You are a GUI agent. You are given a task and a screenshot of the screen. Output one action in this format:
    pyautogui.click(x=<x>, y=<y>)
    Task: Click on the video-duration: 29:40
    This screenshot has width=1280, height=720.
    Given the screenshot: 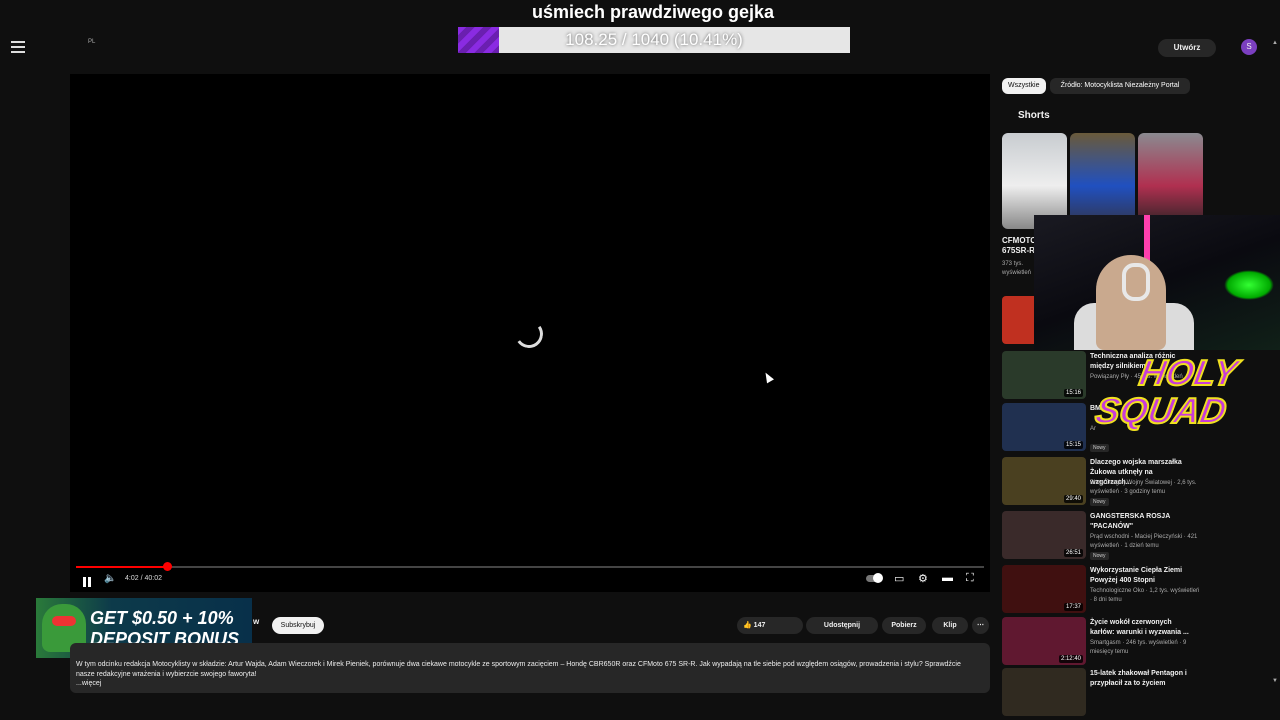 What is the action you would take?
    pyautogui.click(x=1073, y=499)
    